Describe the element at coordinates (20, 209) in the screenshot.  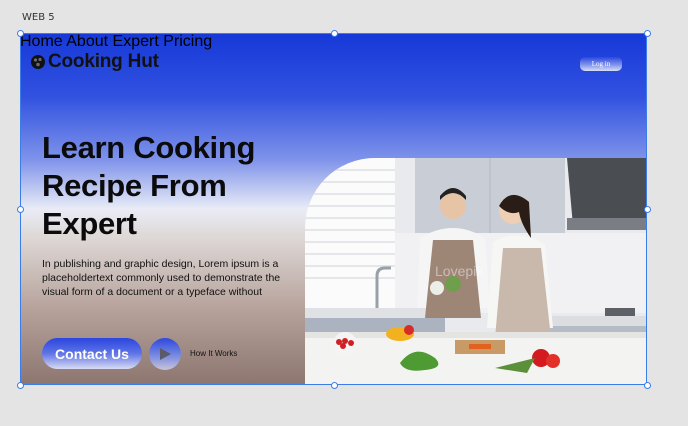
I see `resize-handle-left` at that location.